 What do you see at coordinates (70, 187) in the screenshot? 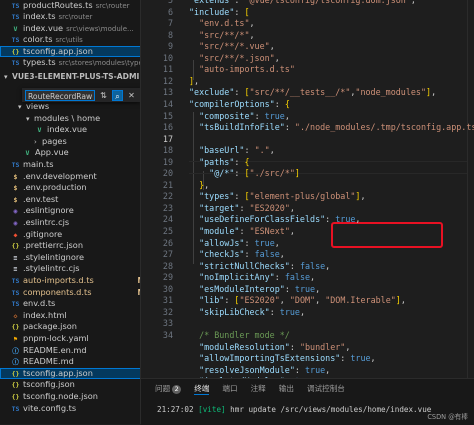
I see `file-tree-item: $ .env.production` at bounding box center [70, 187].